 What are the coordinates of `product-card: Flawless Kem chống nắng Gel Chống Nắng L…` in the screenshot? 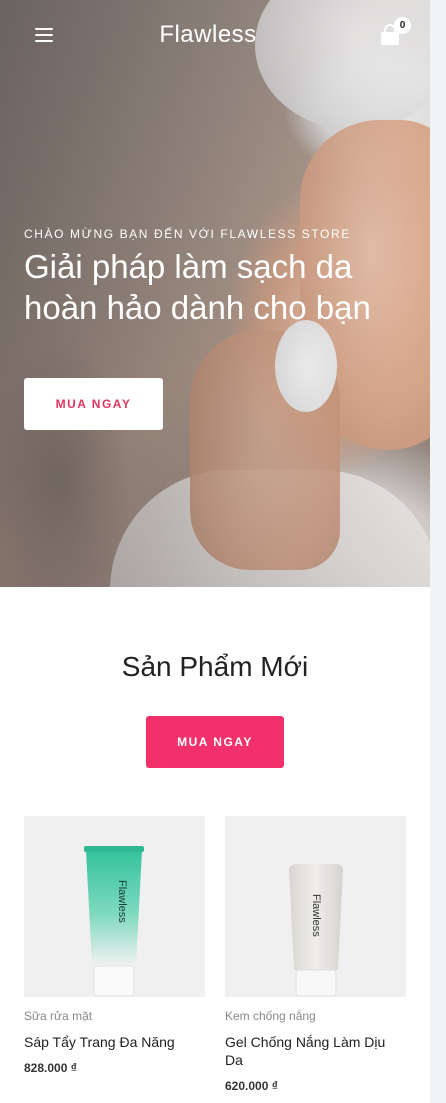 It's located at (315, 954).